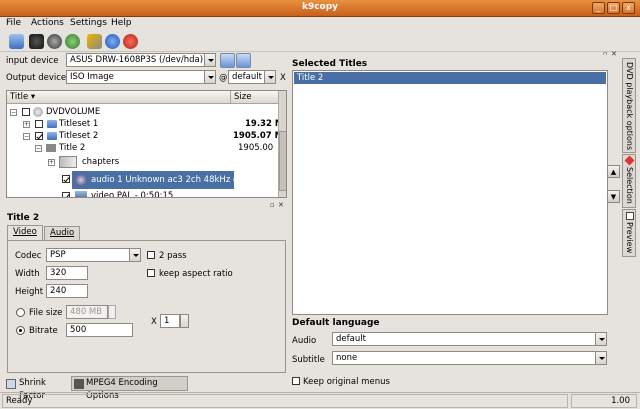 The image size is (640, 409). Describe the element at coordinates (330, 64) in the screenshot. I see `selected-titles-heading: Selected Titles` at that location.